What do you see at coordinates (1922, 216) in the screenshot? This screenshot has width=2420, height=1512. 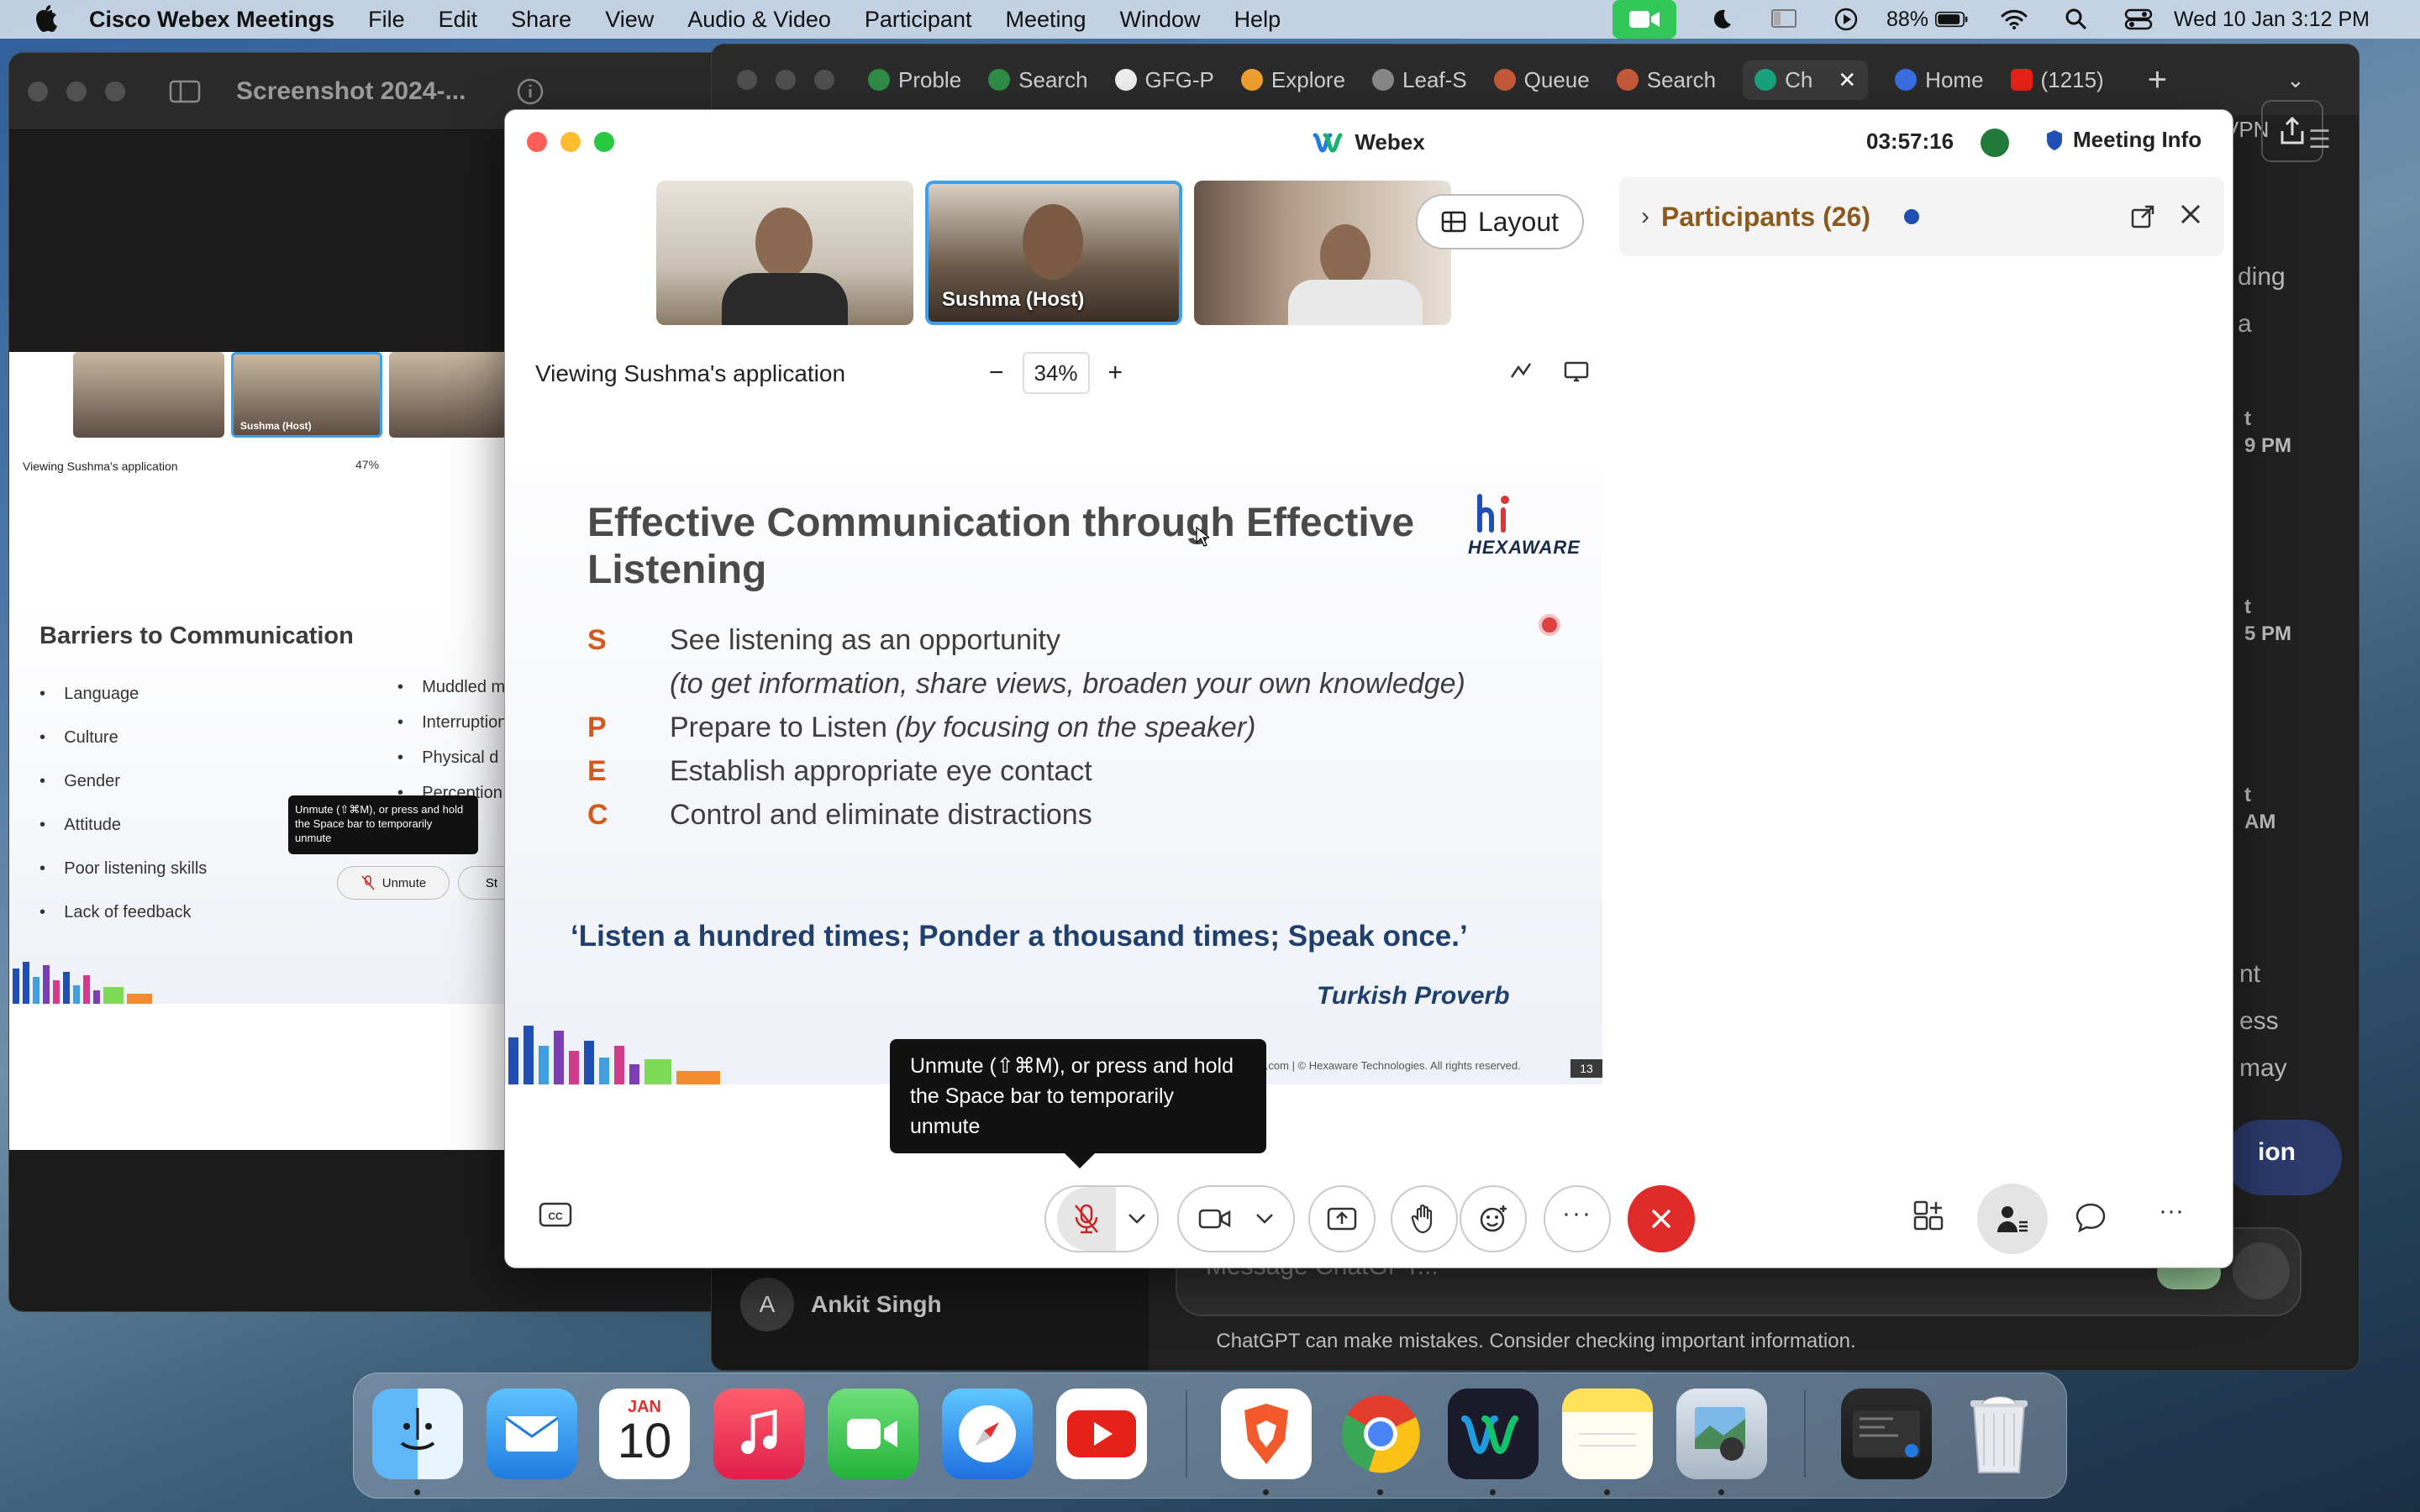 I see `participants-header: › Participants (26)` at bounding box center [1922, 216].